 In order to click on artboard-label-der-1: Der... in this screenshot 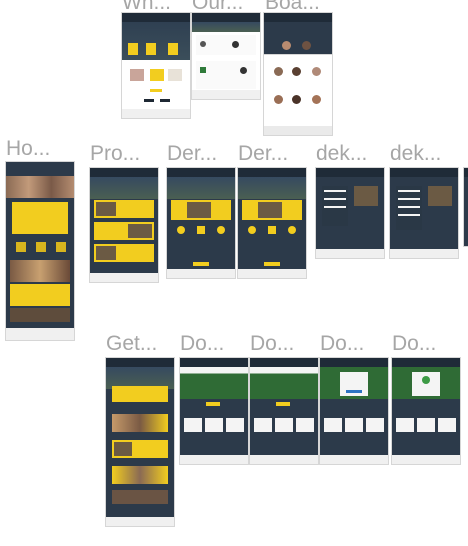, I will do `click(192, 154)`.